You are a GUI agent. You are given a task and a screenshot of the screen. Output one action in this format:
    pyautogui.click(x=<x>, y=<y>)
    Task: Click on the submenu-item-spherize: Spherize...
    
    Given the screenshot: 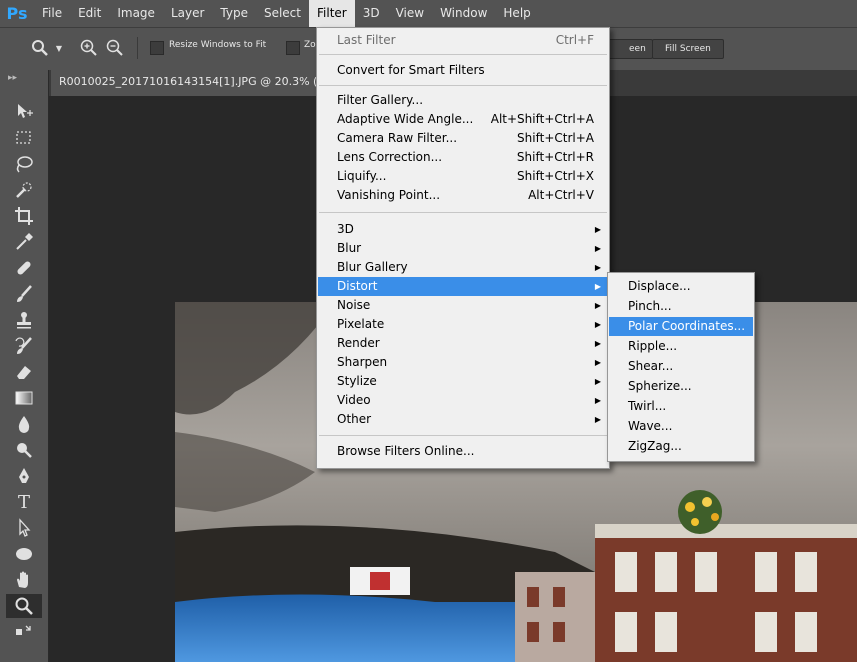 What is the action you would take?
    pyautogui.click(x=681, y=386)
    